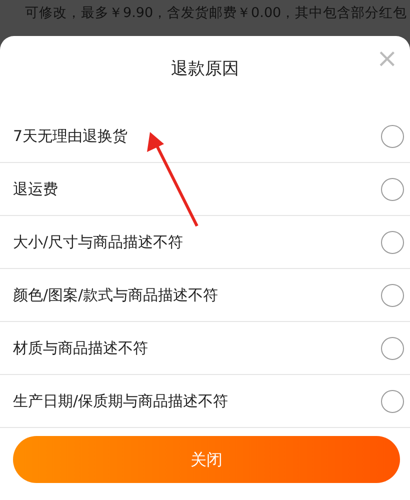 The width and height of the screenshot is (410, 500). I want to click on reason-label: 颜色/图案/款式与商品描述不符, so click(115, 295).